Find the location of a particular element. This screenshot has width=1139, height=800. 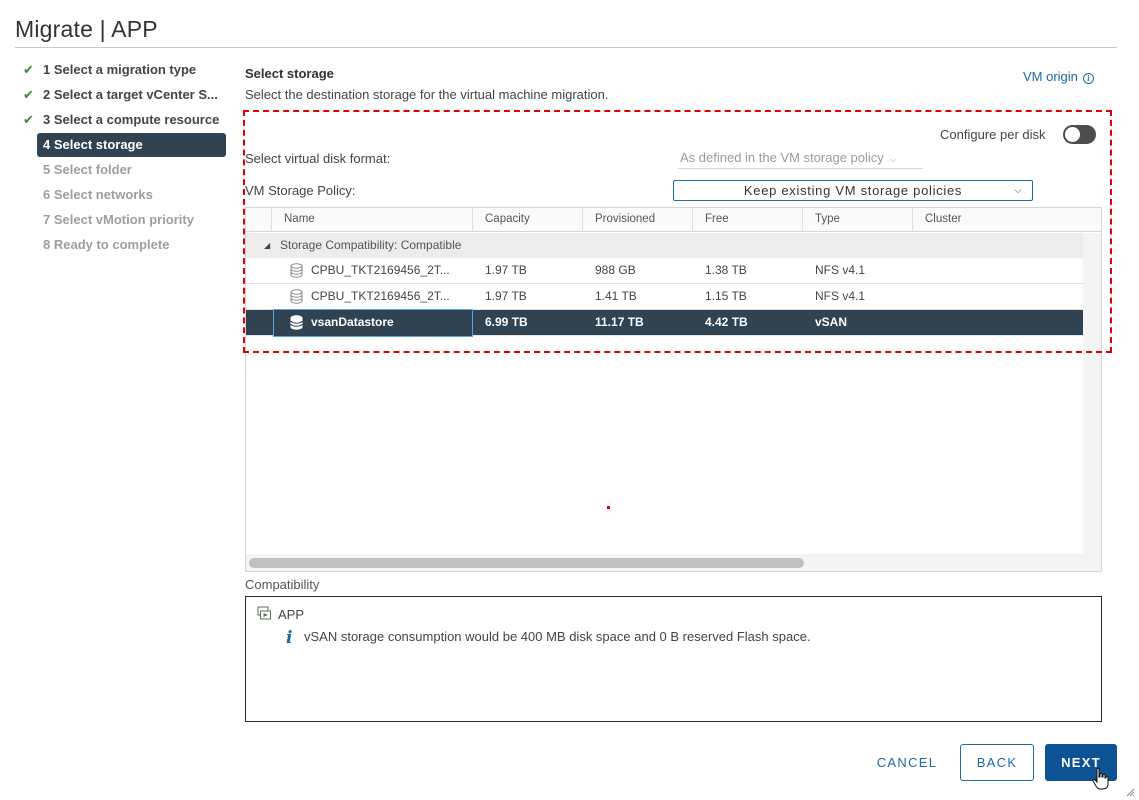

column-header-capacity: Capacity is located at coordinates (527, 220).